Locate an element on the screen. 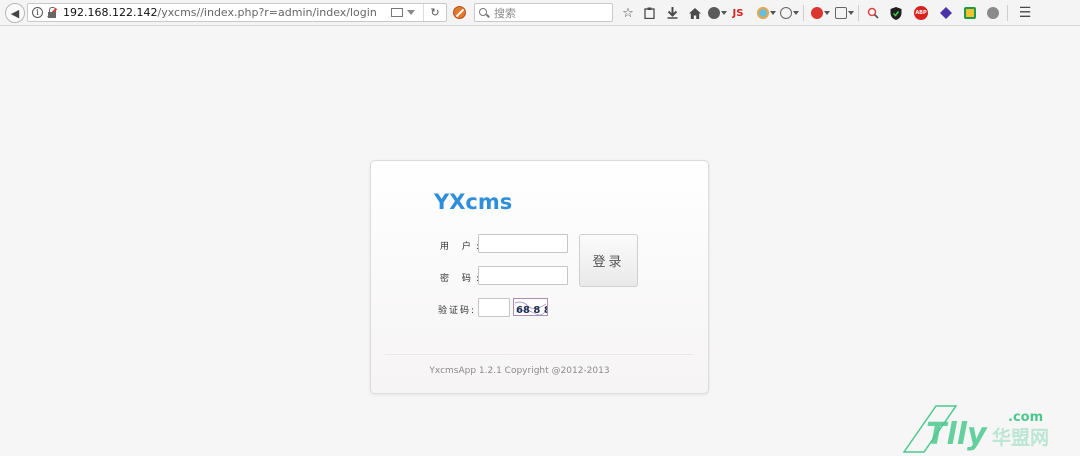  bookmark-star-icon: ☆ is located at coordinates (628, 13).